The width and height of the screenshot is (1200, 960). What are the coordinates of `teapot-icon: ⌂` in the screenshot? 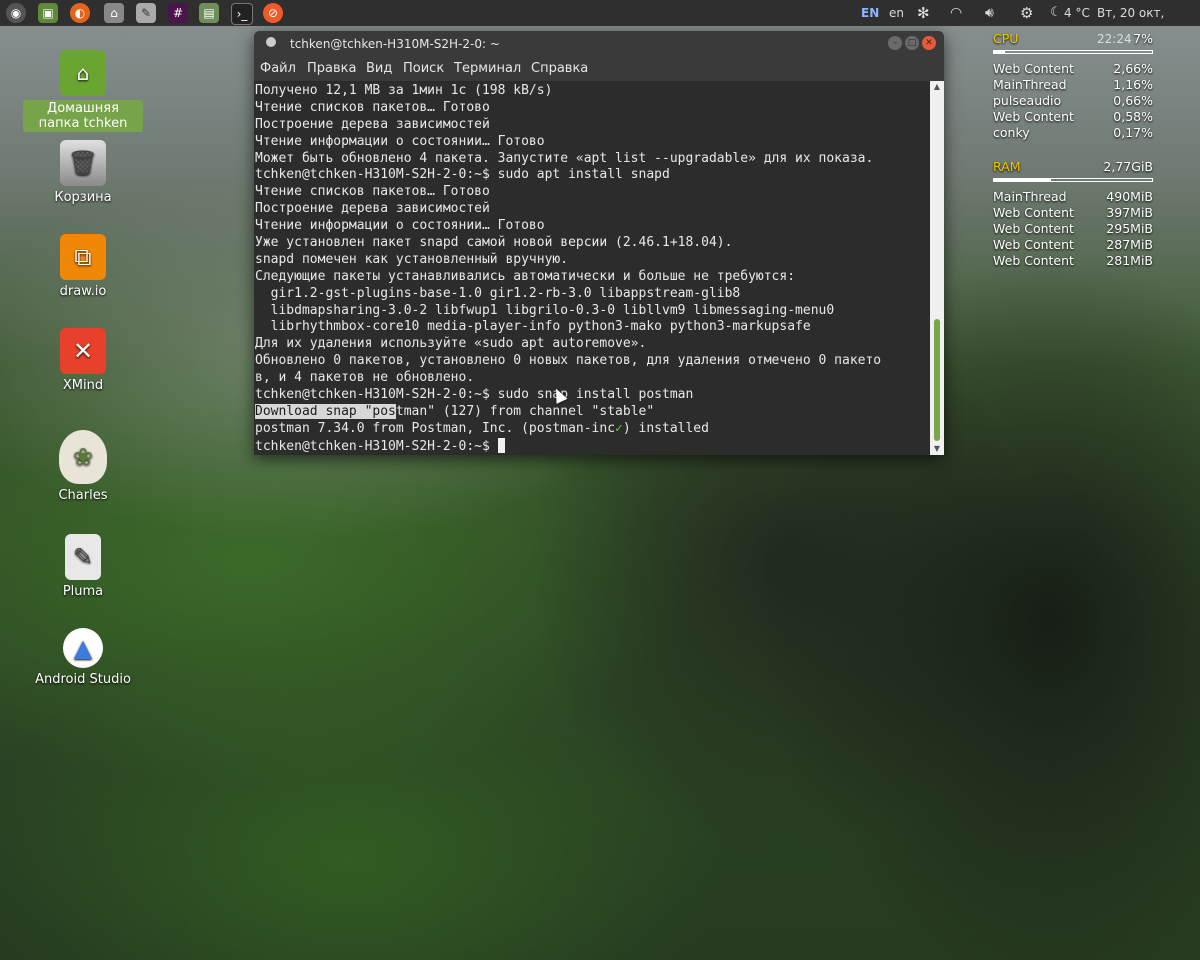 It's located at (114, 13).